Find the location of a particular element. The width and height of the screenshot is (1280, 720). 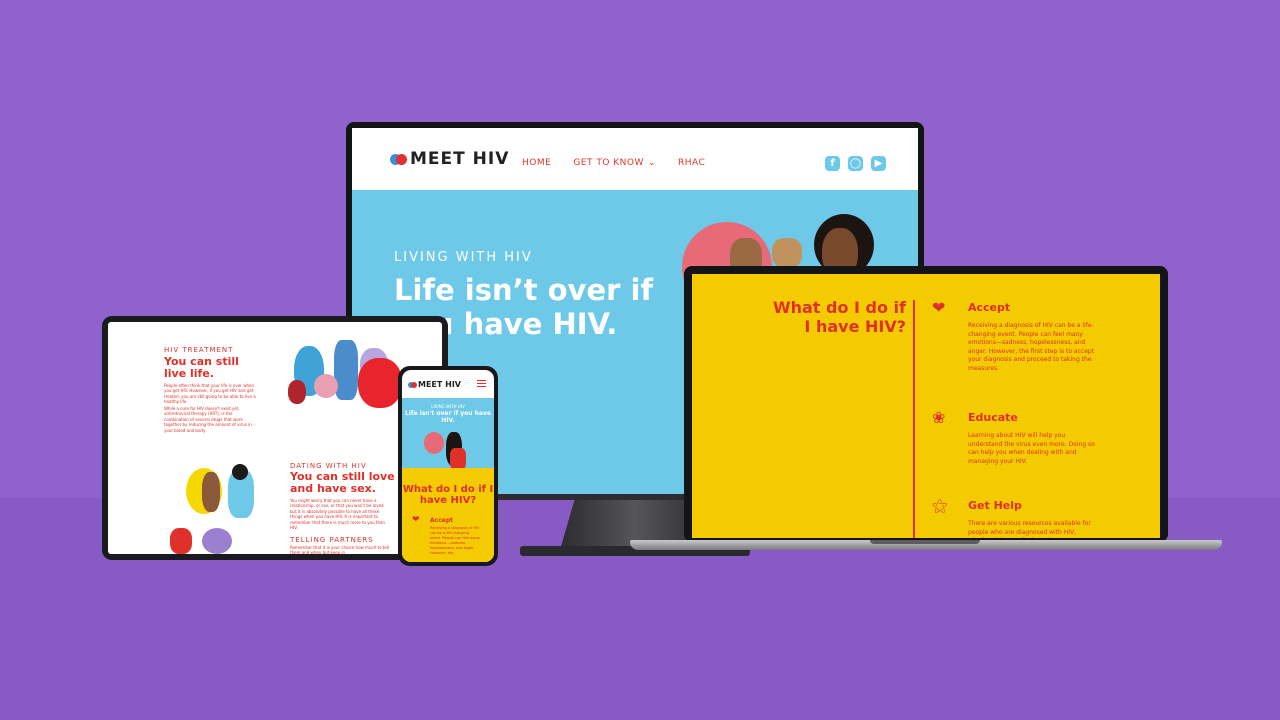

laptop-notch is located at coordinates (925, 542).